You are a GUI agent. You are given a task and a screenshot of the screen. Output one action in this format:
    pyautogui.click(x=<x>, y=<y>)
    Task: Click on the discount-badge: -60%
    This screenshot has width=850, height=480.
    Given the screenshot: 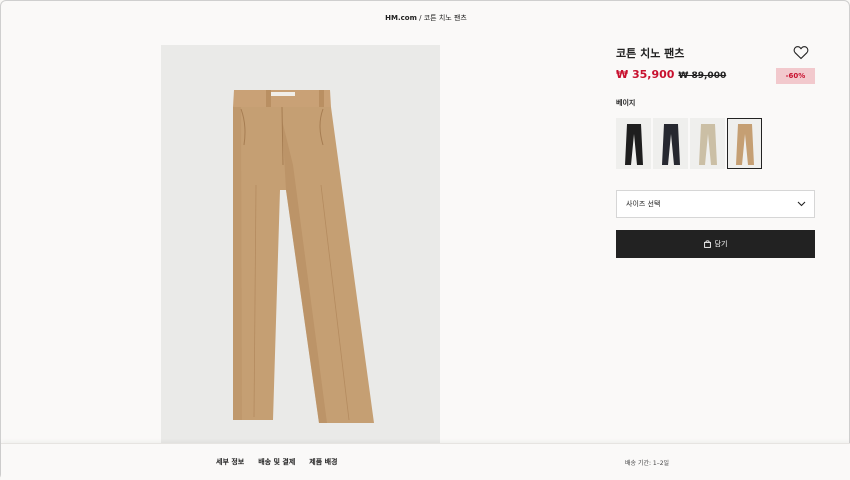 What is the action you would take?
    pyautogui.click(x=795, y=76)
    